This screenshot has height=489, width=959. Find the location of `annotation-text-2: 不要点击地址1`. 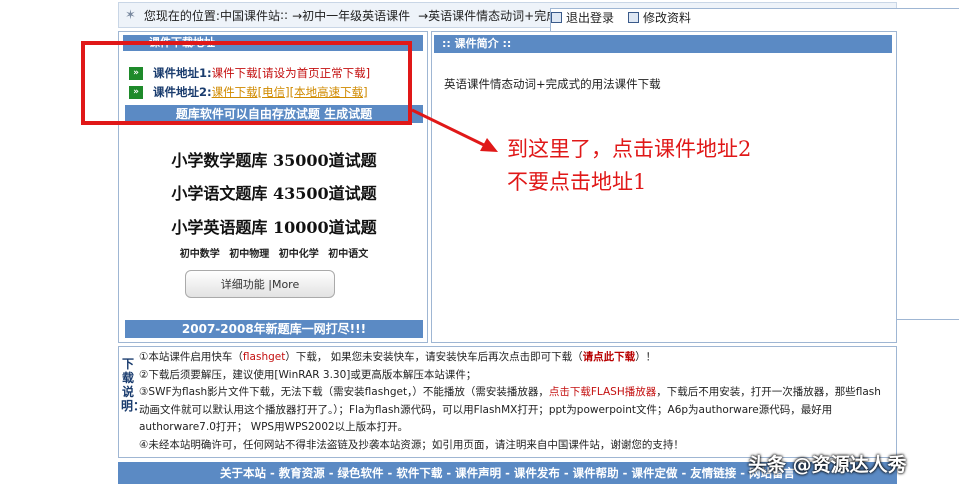

annotation-text-2: 不要点击地址1 is located at coordinates (577, 182).